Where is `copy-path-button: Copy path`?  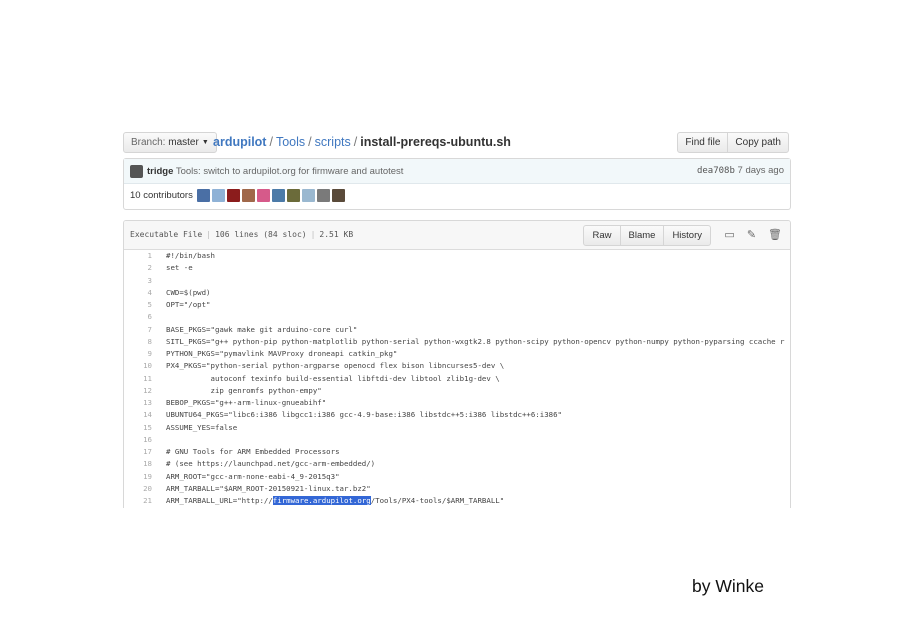
copy-path-button: Copy path is located at coordinates (757, 142).